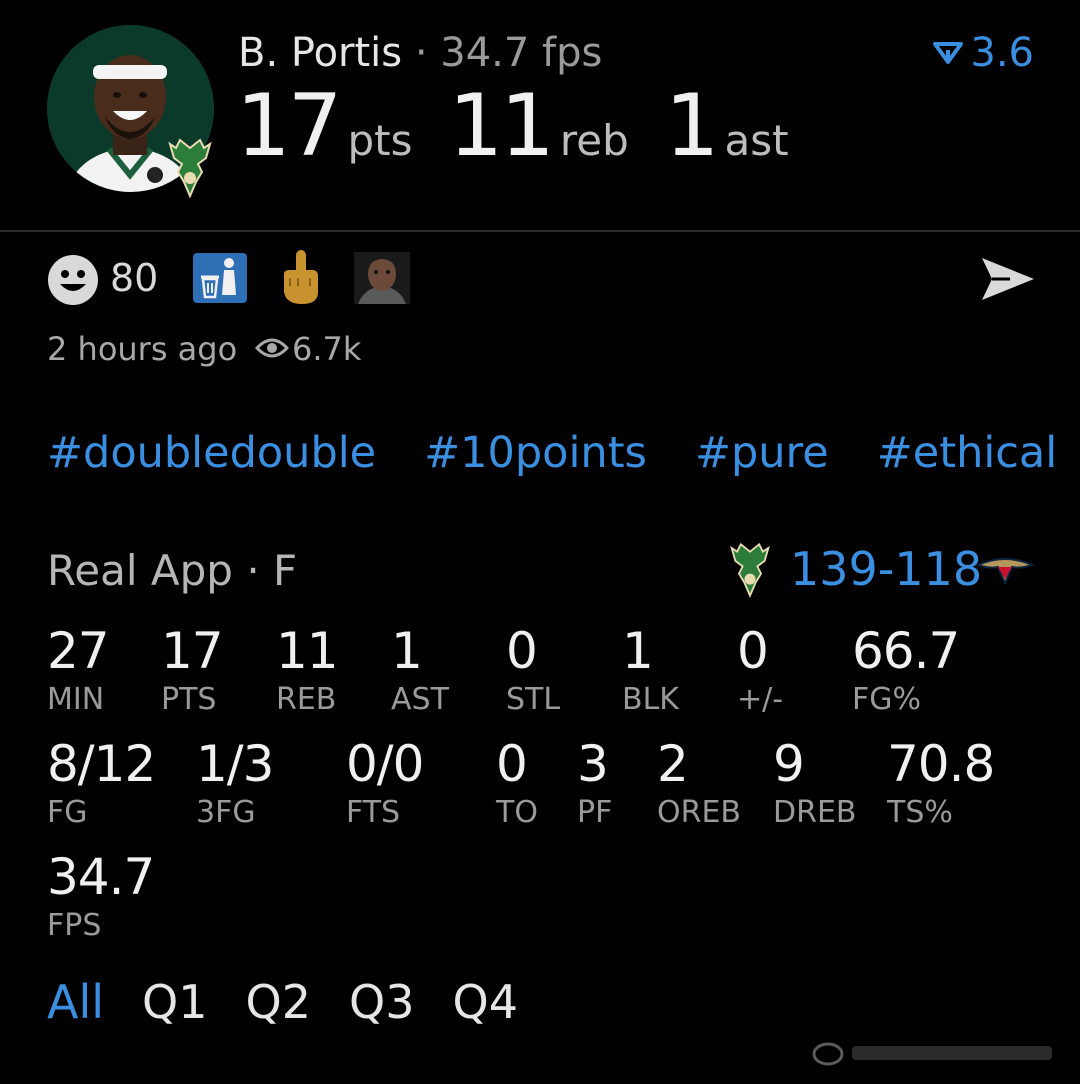  Describe the element at coordinates (192, 651) in the screenshot. I see `stat-value: 17` at that location.